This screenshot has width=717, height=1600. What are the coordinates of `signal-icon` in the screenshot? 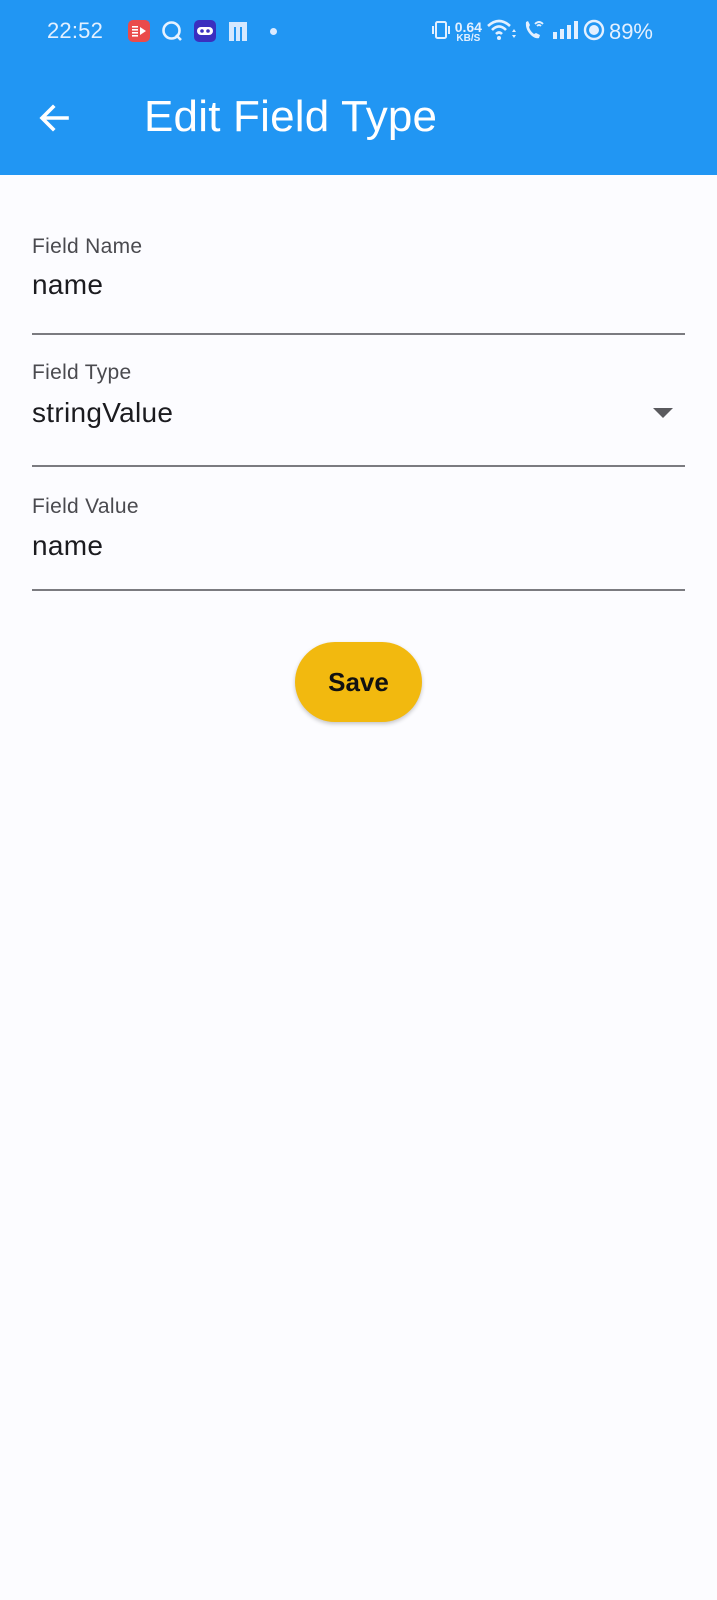 It's located at (567, 32).